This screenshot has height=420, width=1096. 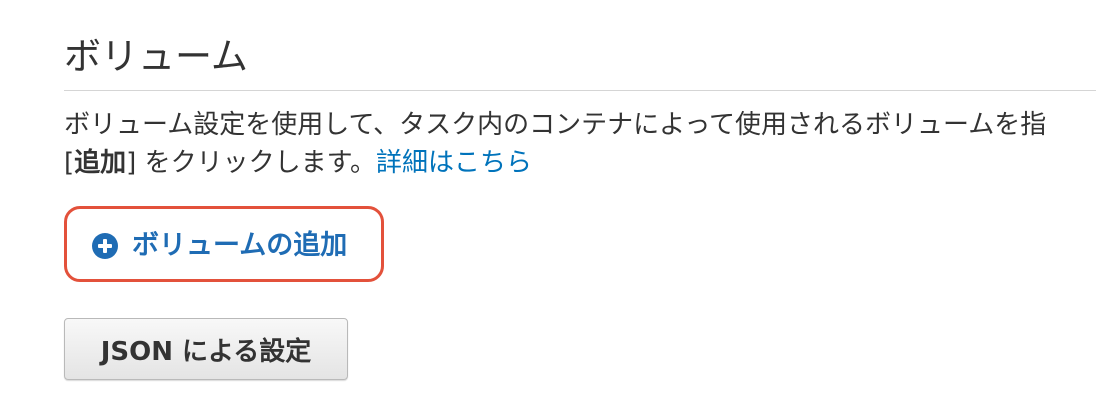 I want to click on add-volume-label: ボリュームの追加, so click(x=240, y=245).